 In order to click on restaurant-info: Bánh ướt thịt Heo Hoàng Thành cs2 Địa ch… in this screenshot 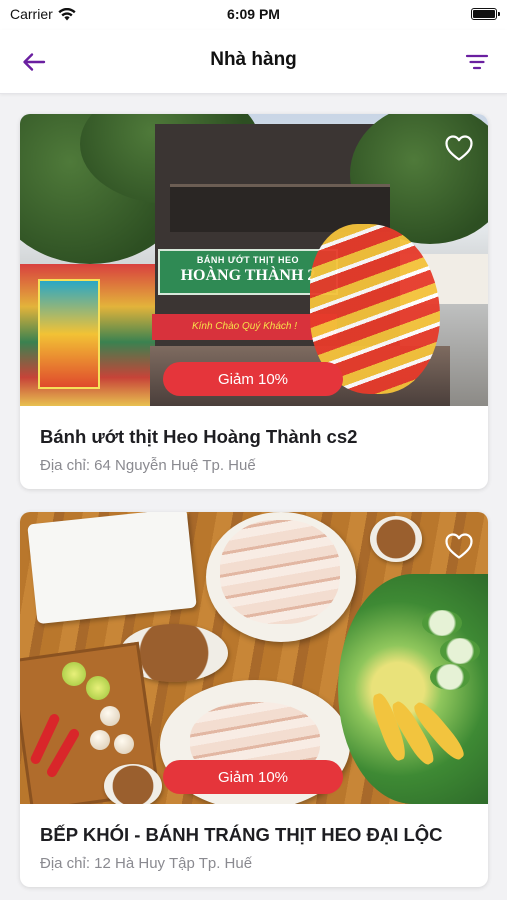, I will do `click(254, 447)`.